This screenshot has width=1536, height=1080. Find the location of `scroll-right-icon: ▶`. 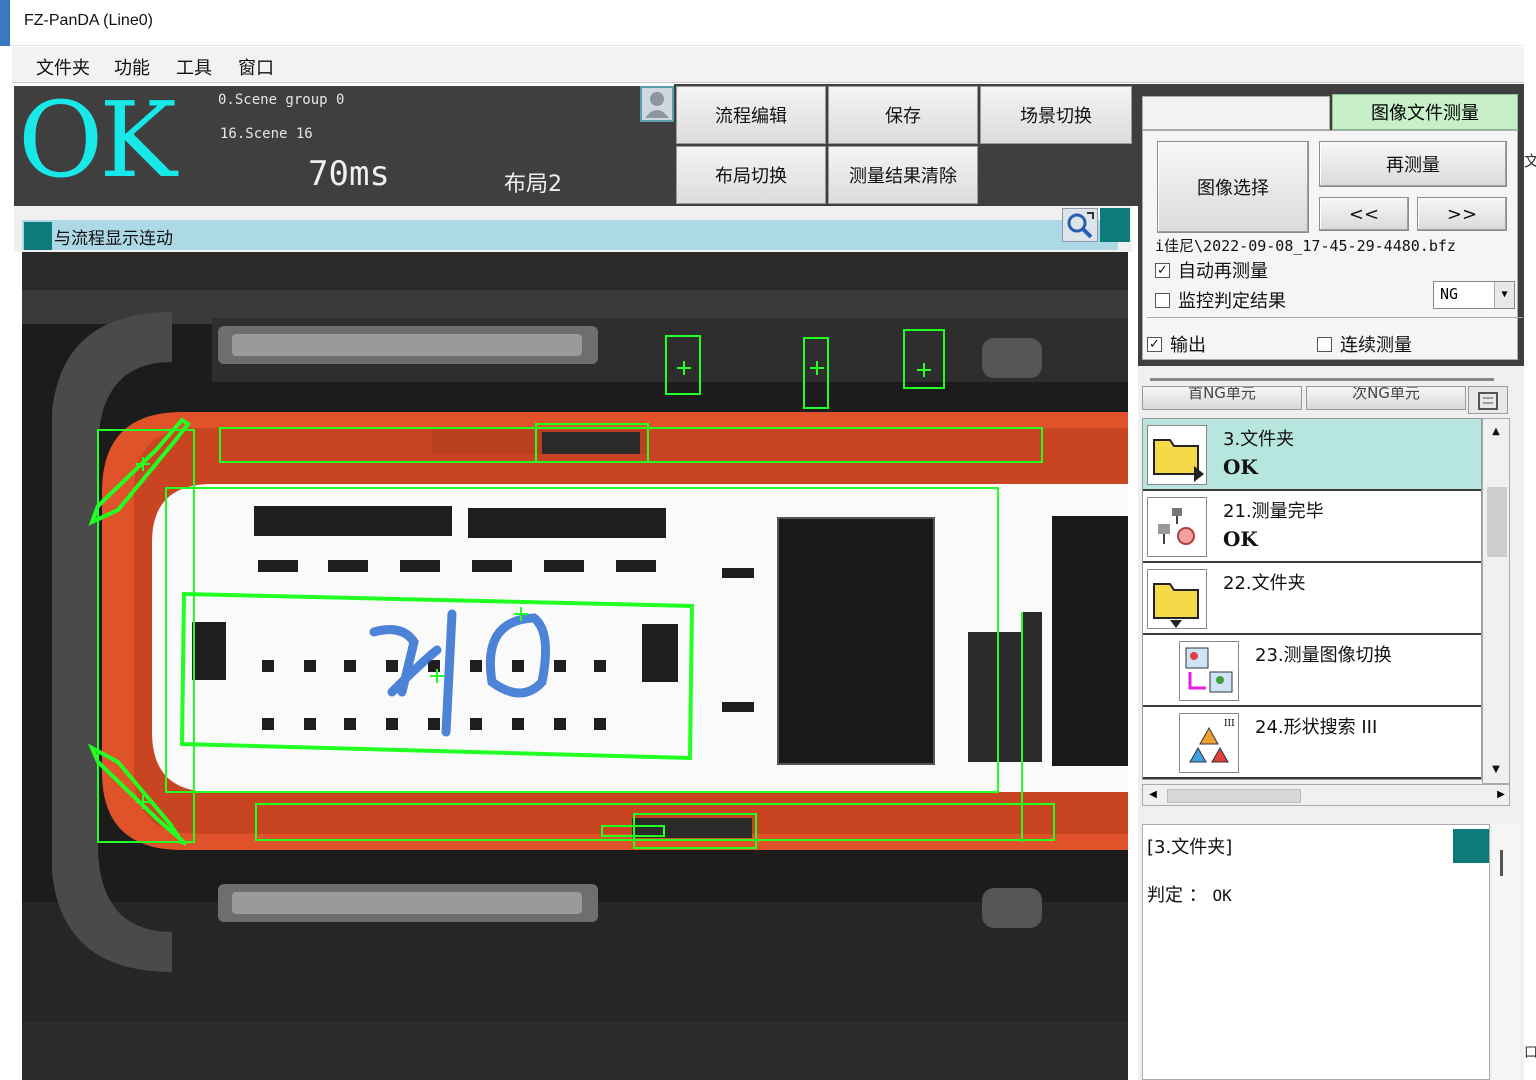

scroll-right-icon: ▶ is located at coordinates (1501, 795).